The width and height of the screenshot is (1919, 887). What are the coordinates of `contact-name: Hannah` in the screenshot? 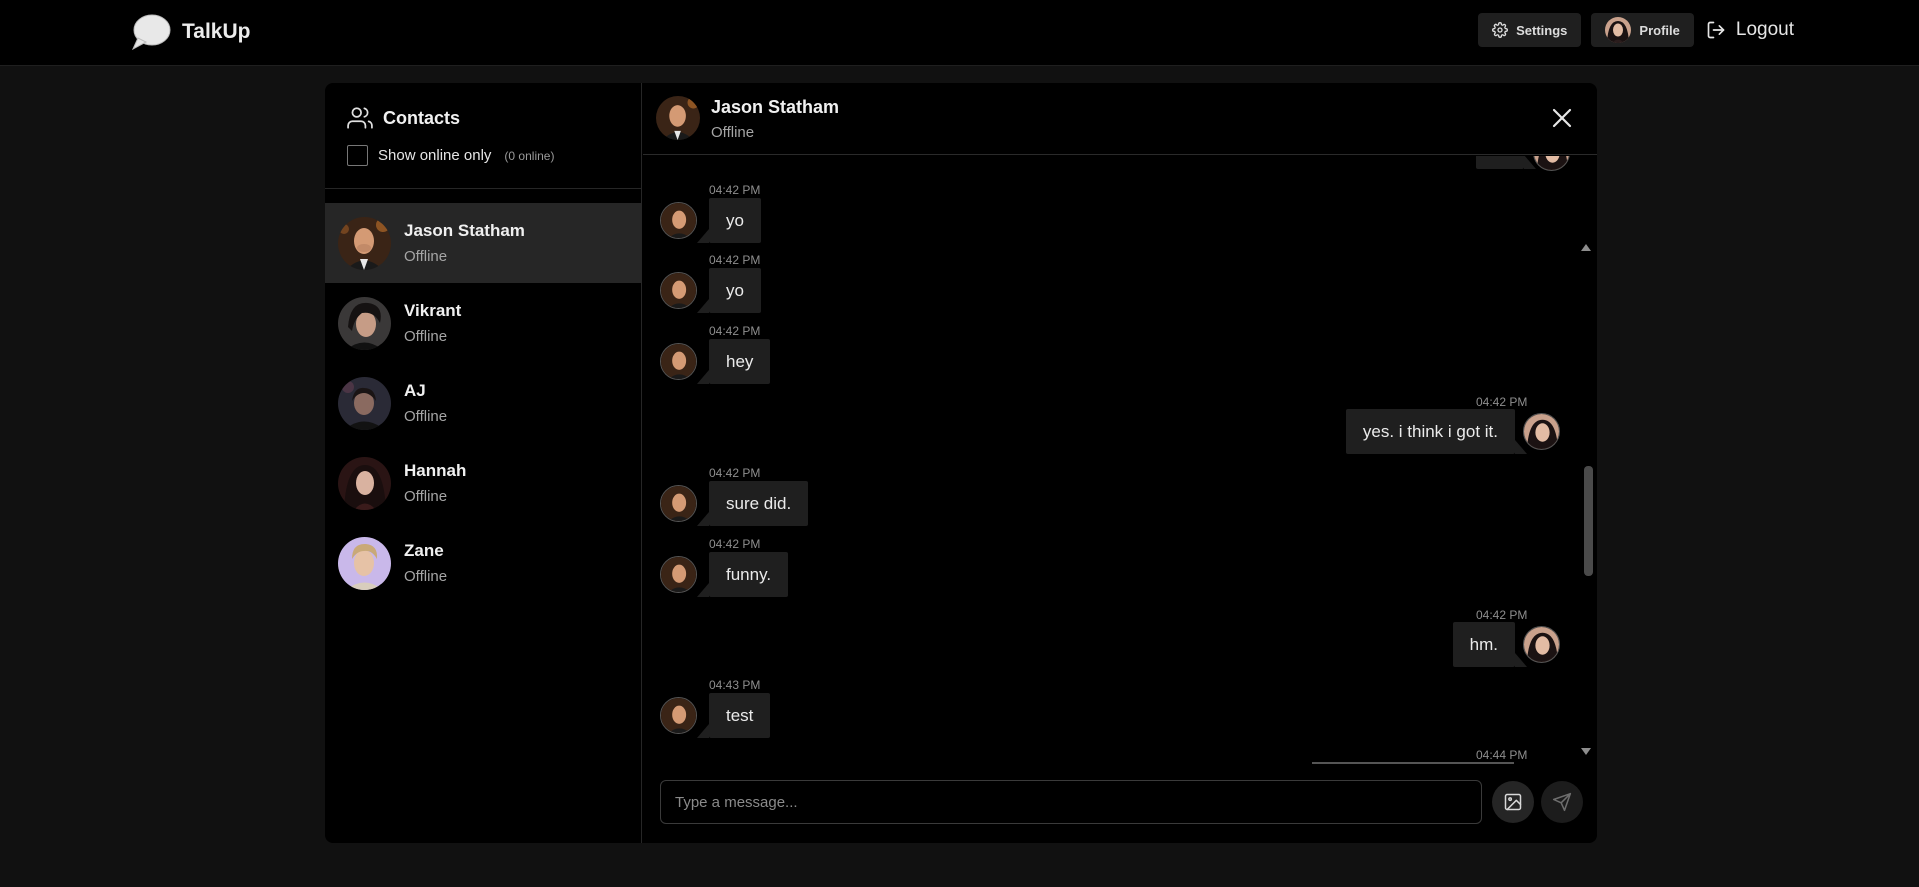 It's located at (435, 470).